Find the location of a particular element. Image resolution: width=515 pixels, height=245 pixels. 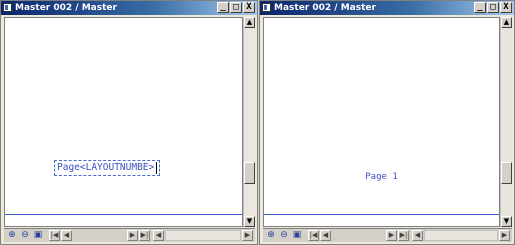

text-cursor is located at coordinates (157, 167).